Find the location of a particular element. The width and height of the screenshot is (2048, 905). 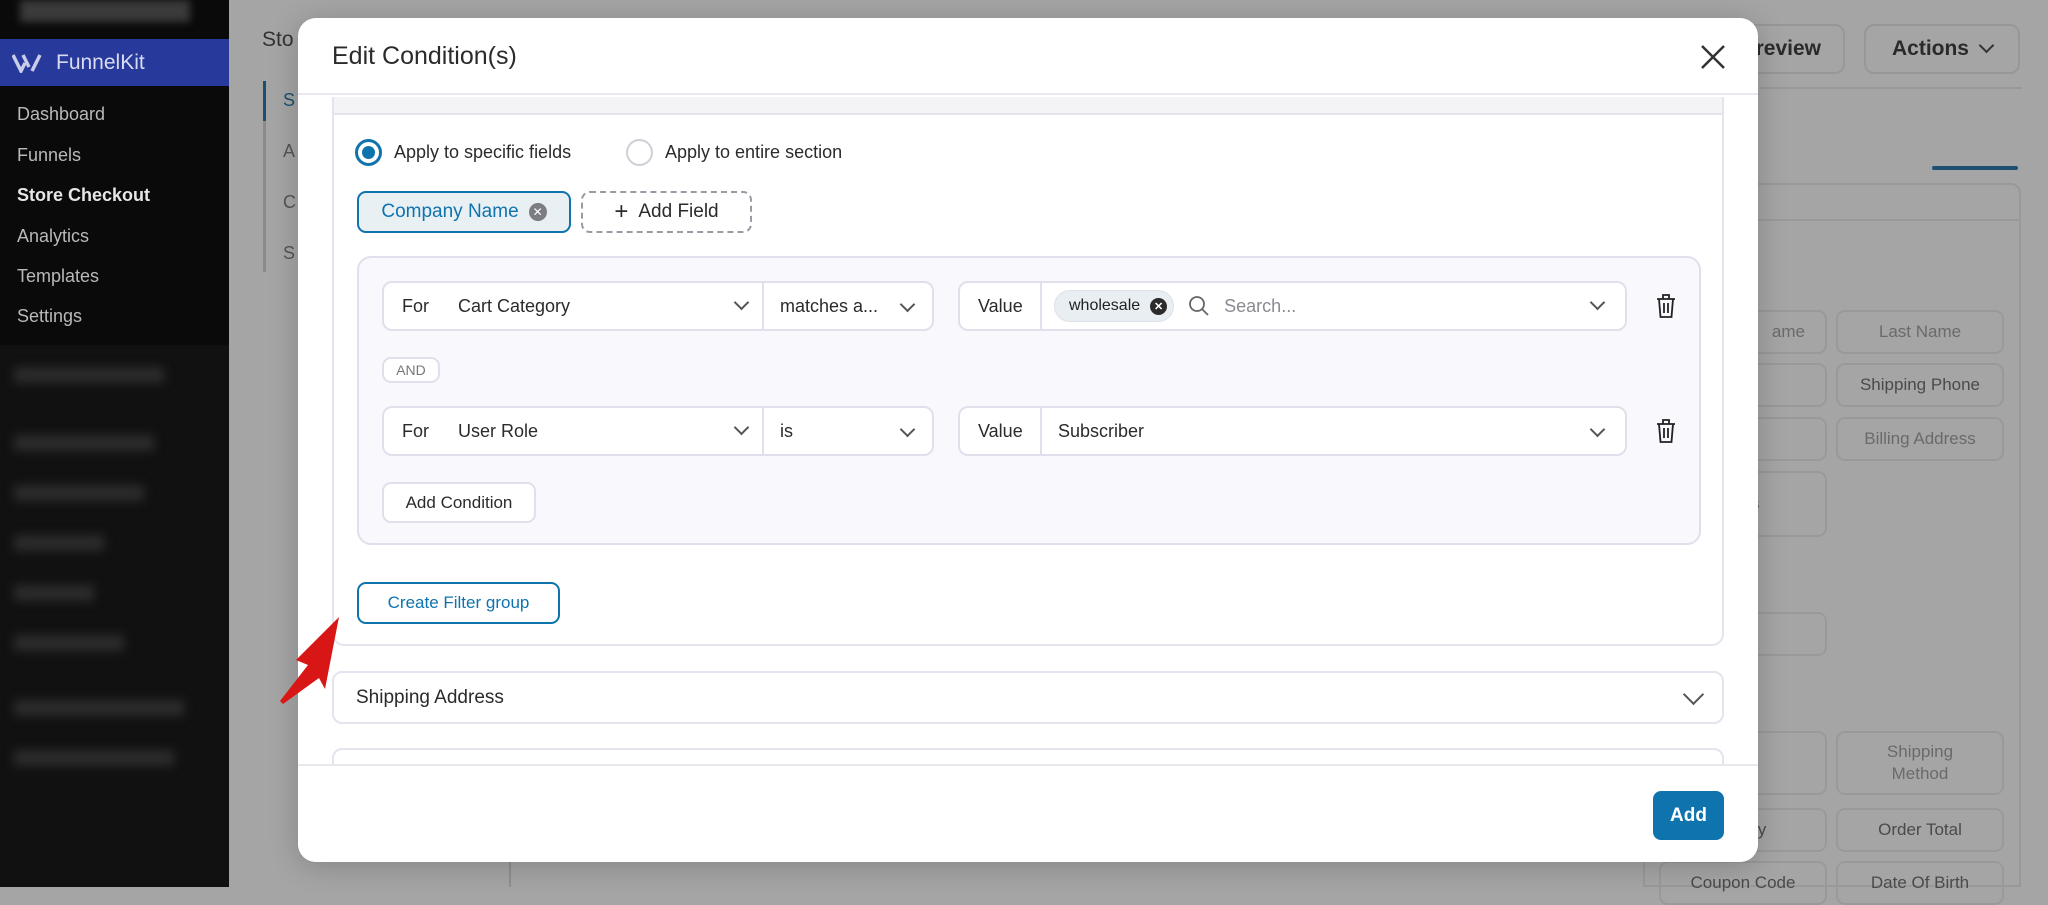

condition-row: For User Role is Value Subscriber is located at coordinates (1055, 431).